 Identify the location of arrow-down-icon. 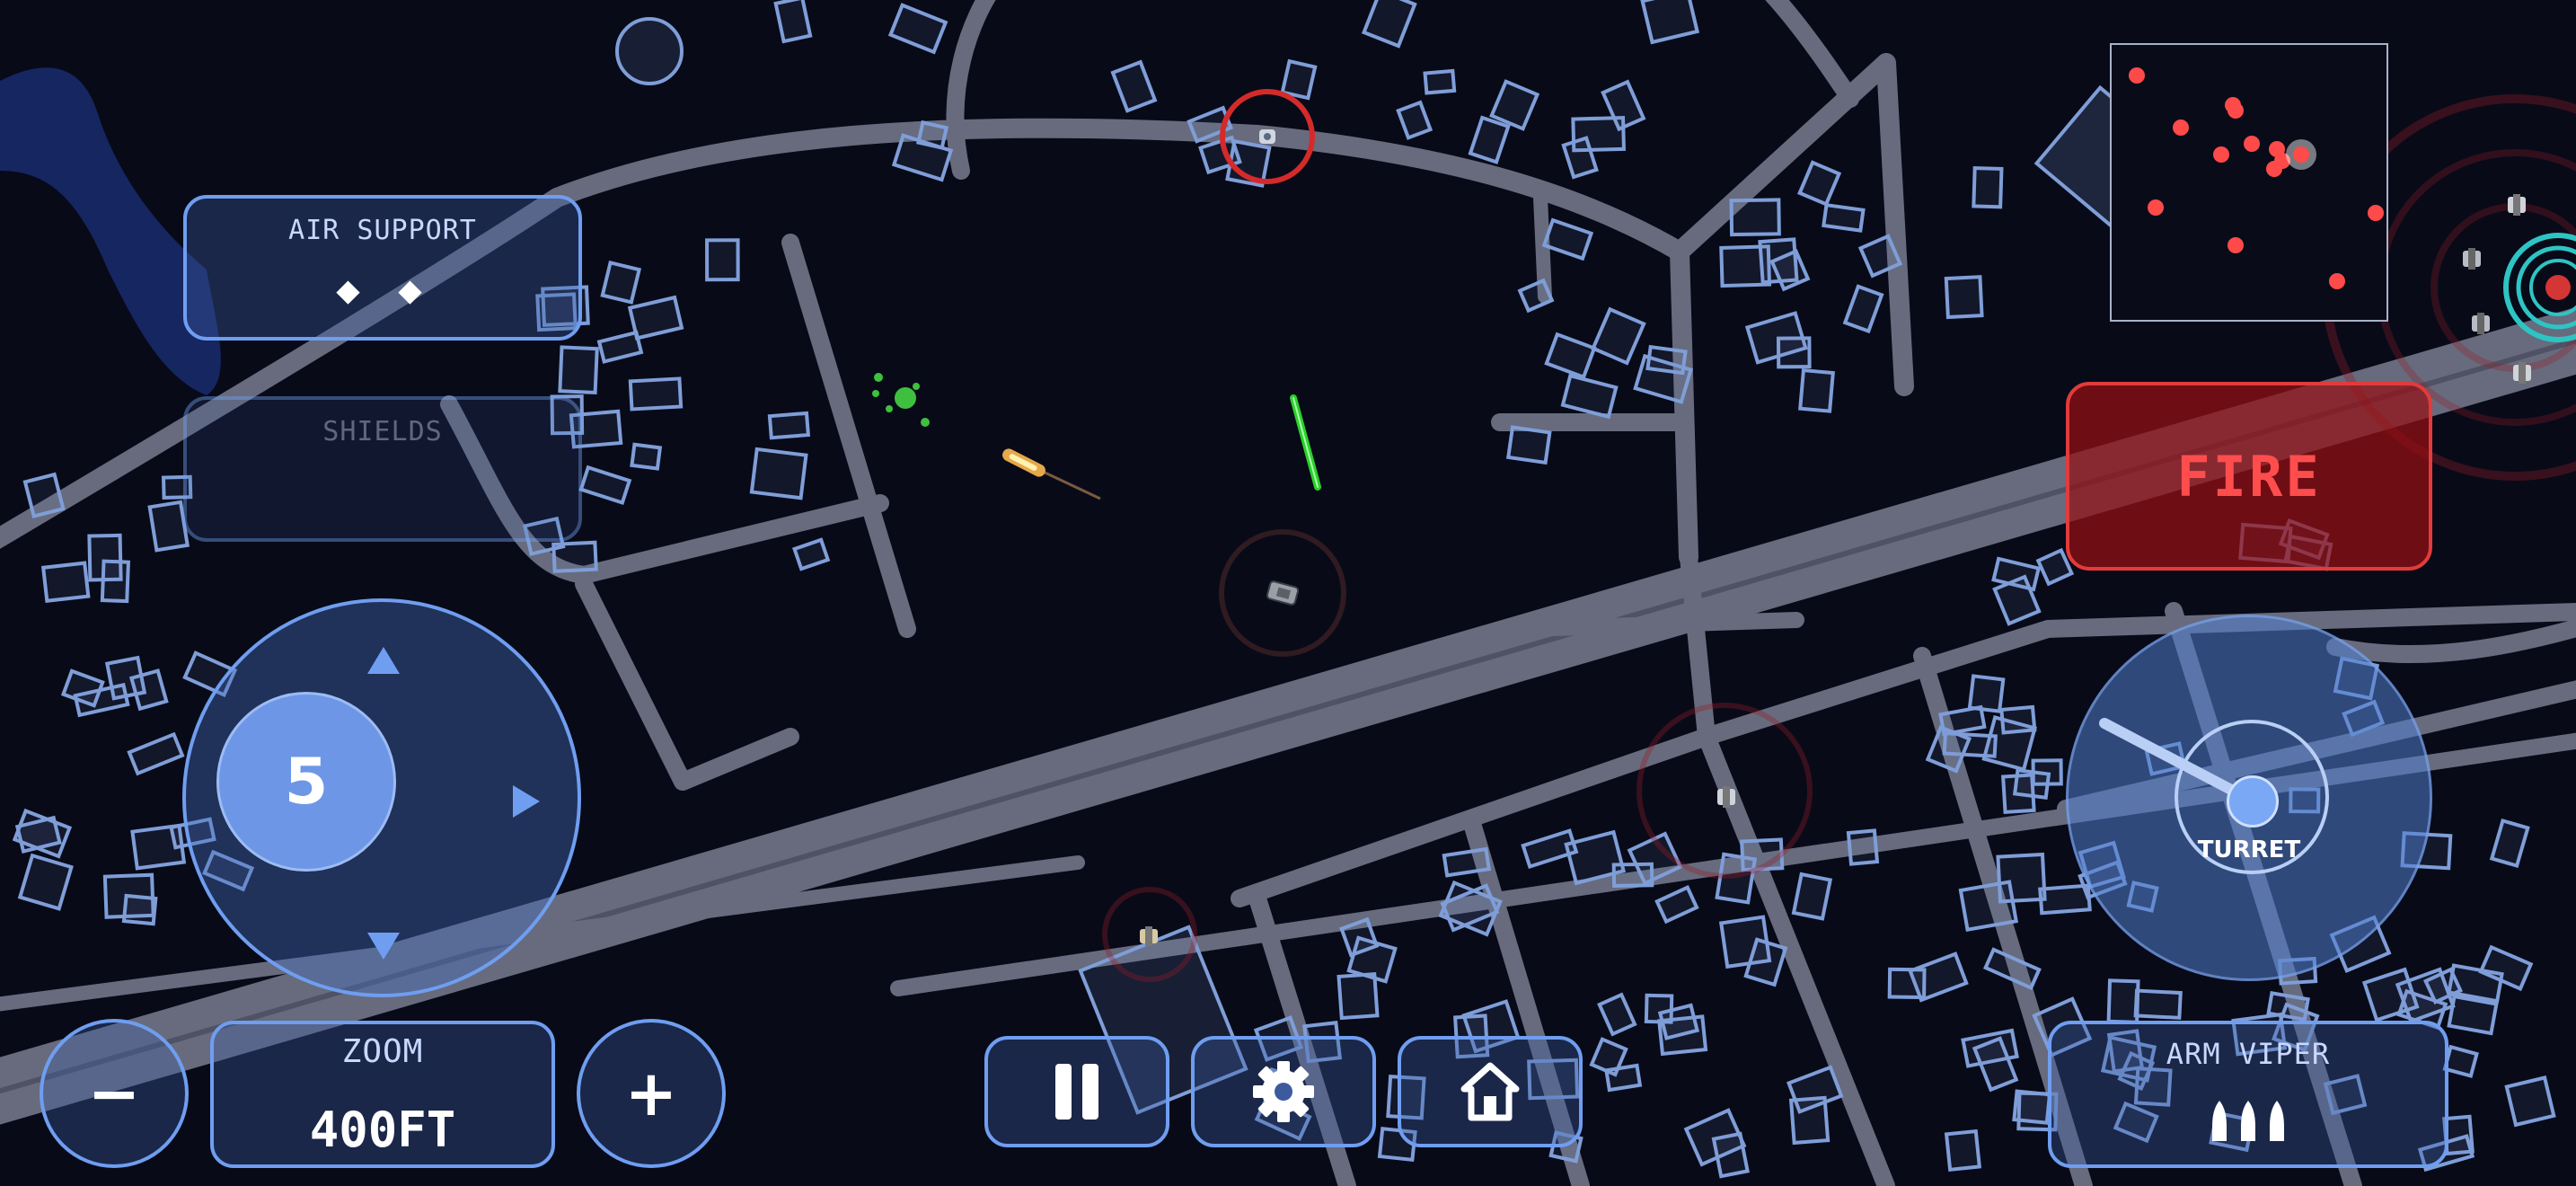
(383, 946).